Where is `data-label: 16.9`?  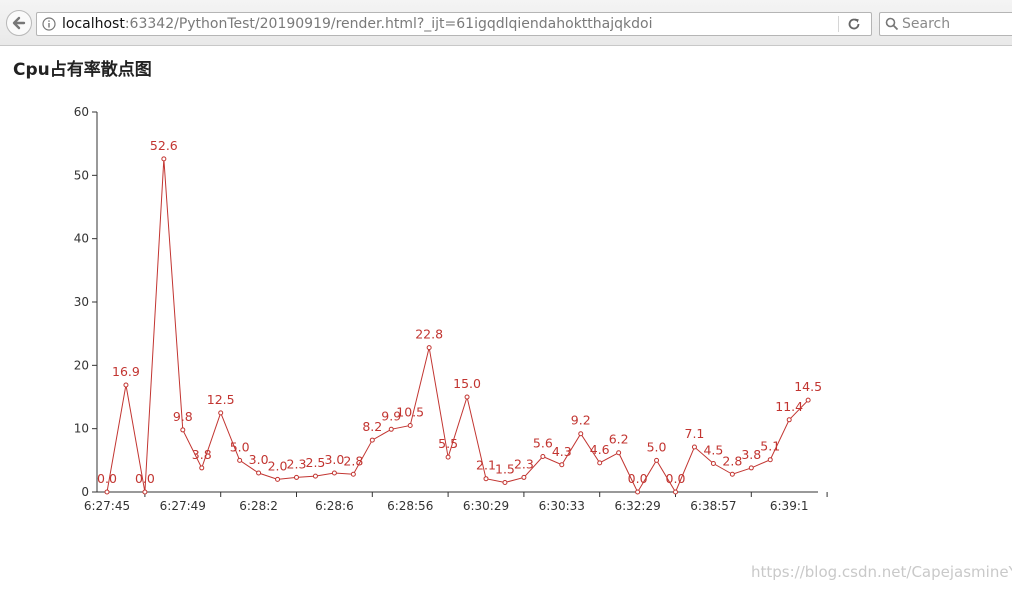 data-label: 16.9 is located at coordinates (126, 371).